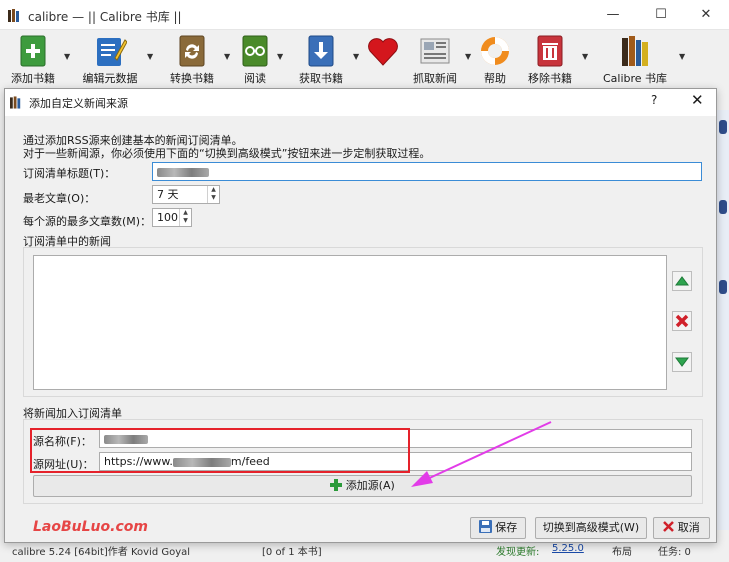  Describe the element at coordinates (697, 100) in the screenshot. I see `dialog-close-button: ✕` at that location.